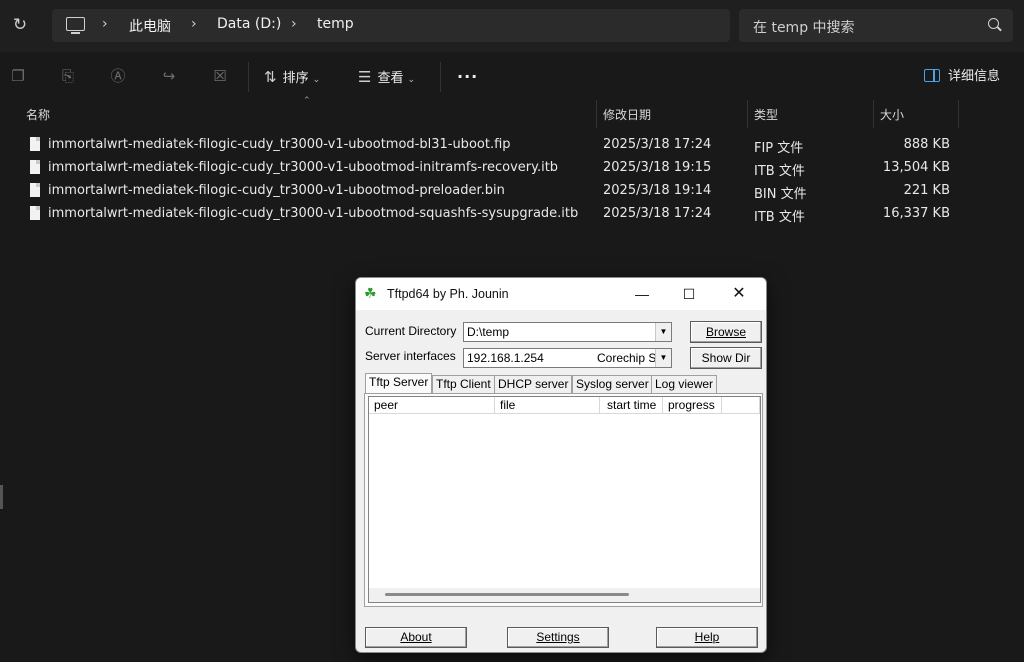 The width and height of the screenshot is (1024, 662). I want to click on details-label: 详细信息, so click(974, 76).